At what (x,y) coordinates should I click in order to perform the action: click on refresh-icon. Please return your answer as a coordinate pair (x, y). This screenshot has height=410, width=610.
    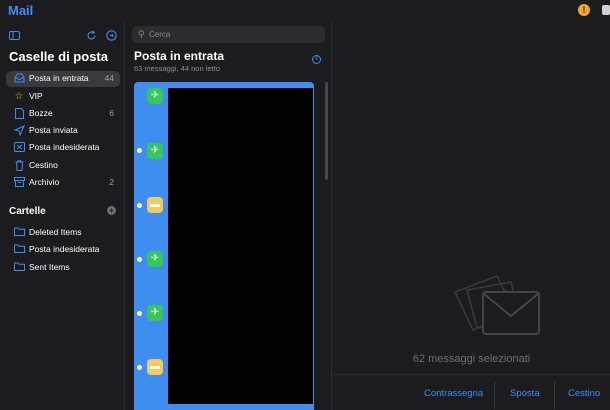
    Looking at the image, I should click on (91, 35).